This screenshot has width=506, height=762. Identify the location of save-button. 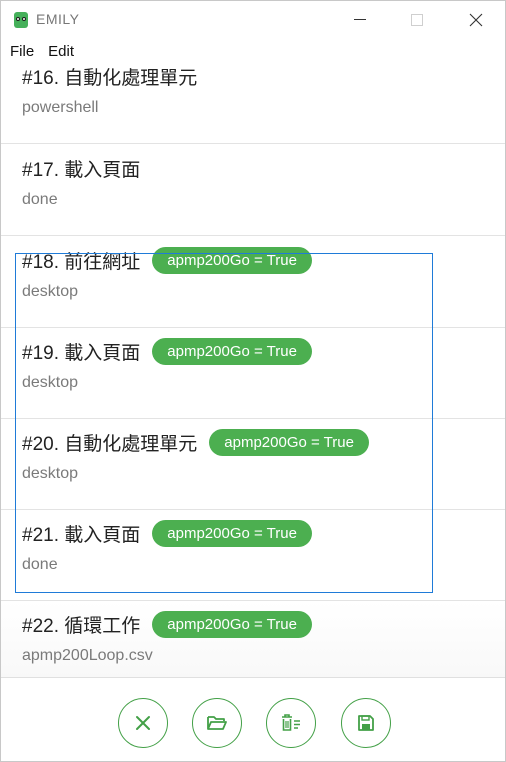
(366, 723).